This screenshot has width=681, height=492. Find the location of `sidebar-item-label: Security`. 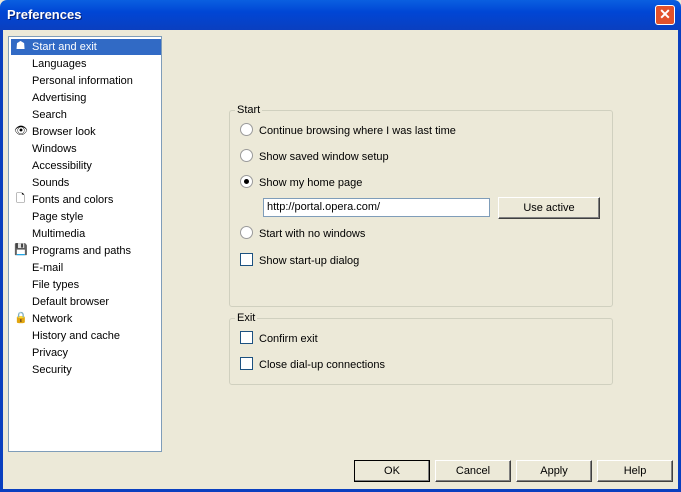

sidebar-item-label: Security is located at coordinates (52, 370).